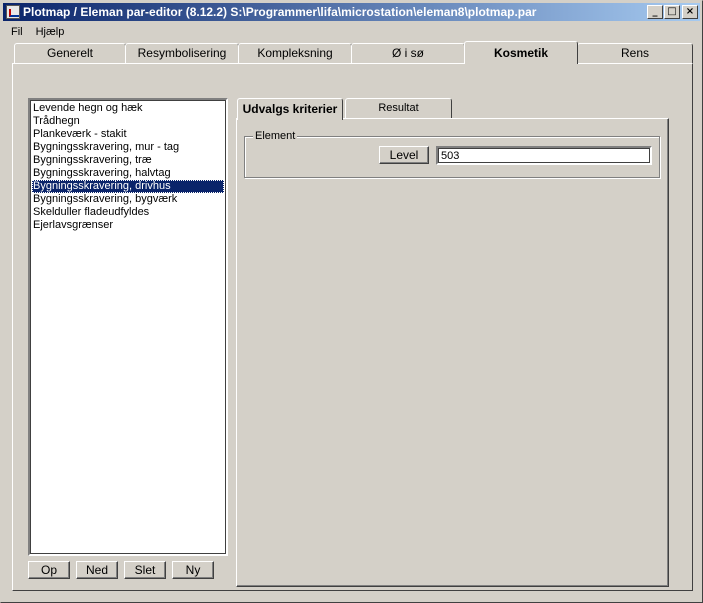  Describe the element at coordinates (351, 32) in the screenshot. I see `menu-bar: Fil Hjælp` at that location.